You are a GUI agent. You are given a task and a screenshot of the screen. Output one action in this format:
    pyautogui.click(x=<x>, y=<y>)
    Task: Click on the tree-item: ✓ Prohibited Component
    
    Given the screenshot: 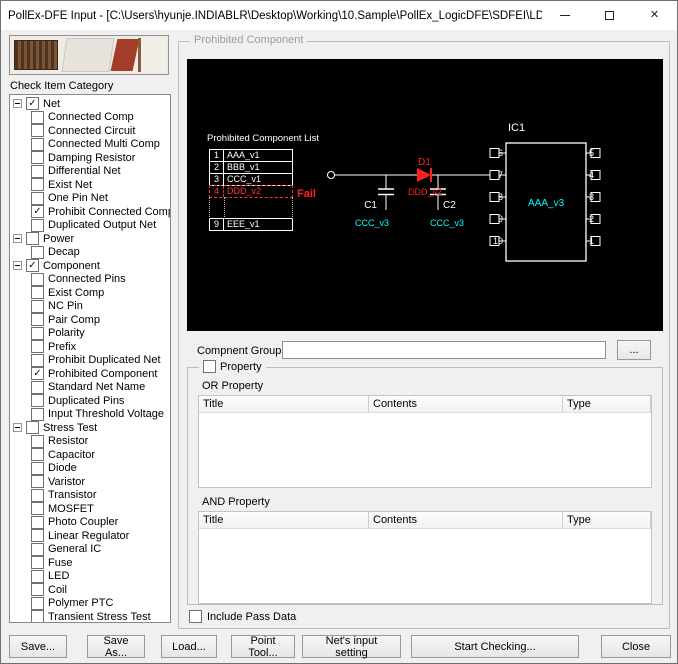 What is the action you would take?
    pyautogui.click(x=90, y=374)
    